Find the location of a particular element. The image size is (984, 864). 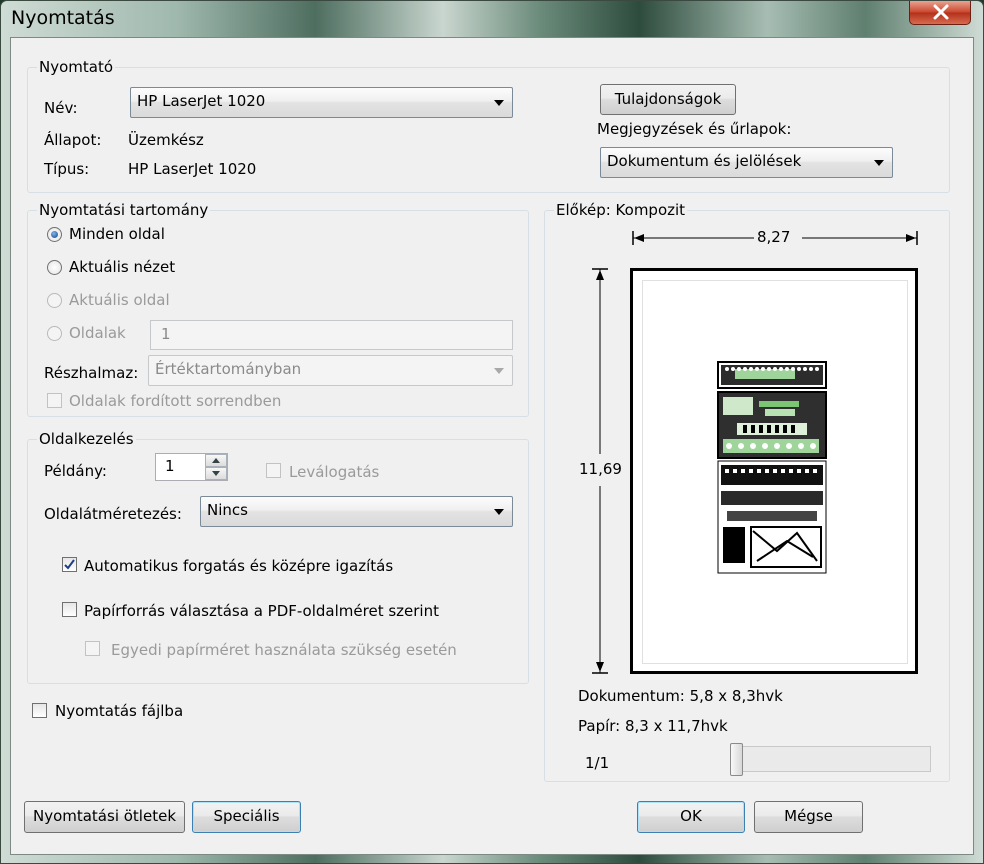

all-pages-label: Minden oldal is located at coordinates (117, 234).